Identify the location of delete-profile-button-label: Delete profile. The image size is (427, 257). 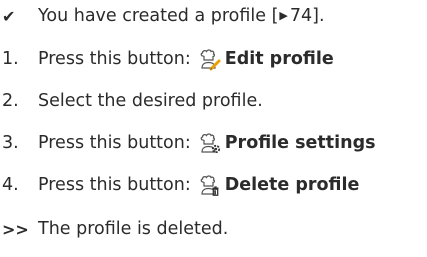
(292, 185).